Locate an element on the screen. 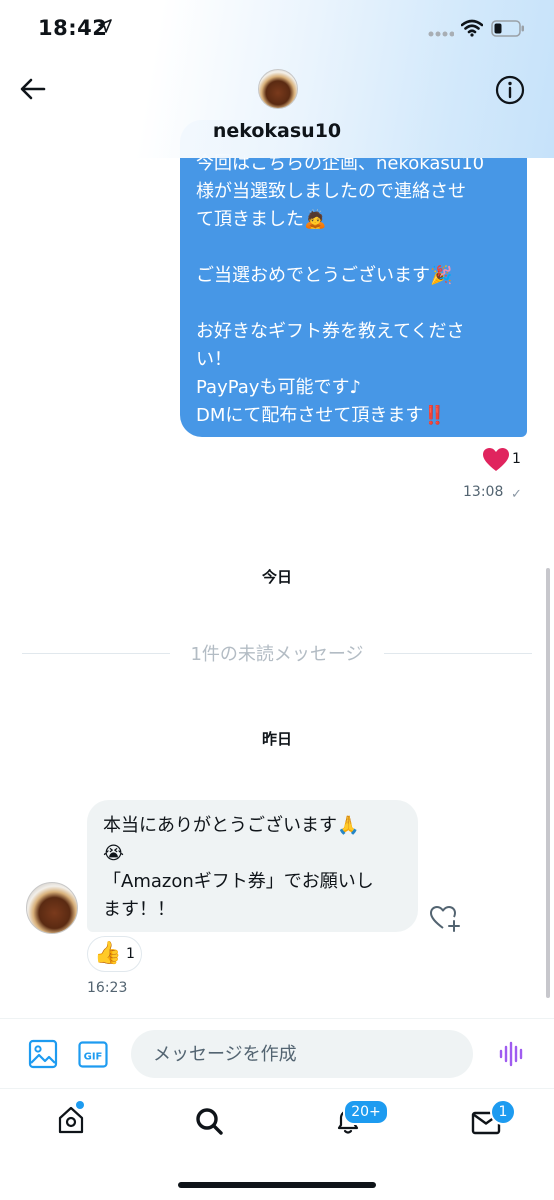 This screenshot has height=1200, width=554. read-check-icon: ✓ is located at coordinates (516, 494).